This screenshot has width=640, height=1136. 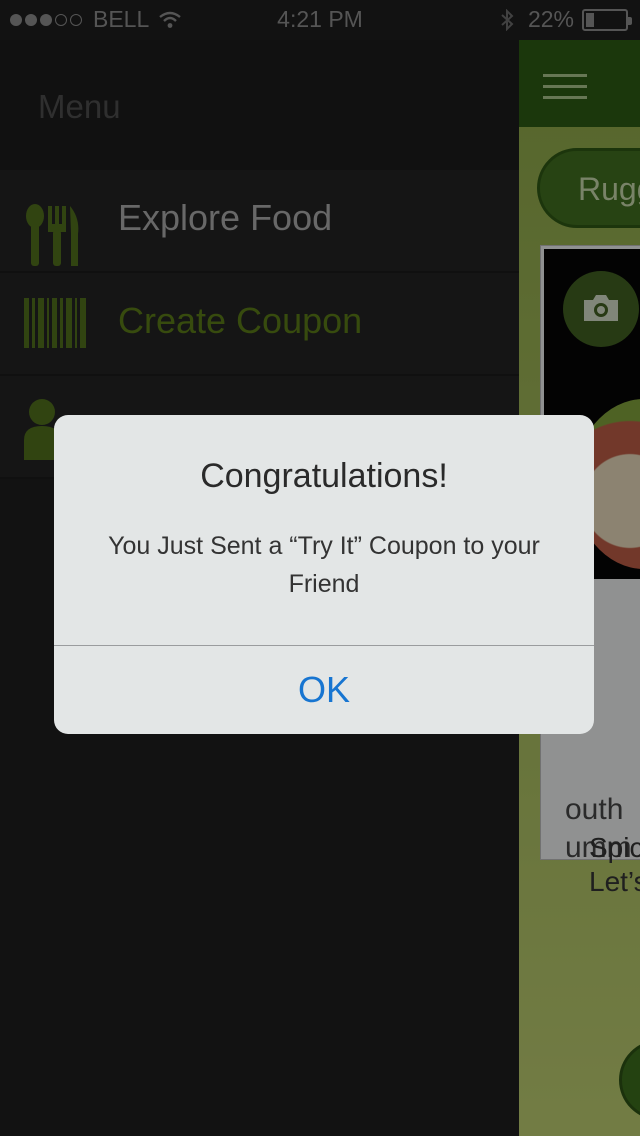 I want to click on alert-title: Congratulations!, so click(x=324, y=476).